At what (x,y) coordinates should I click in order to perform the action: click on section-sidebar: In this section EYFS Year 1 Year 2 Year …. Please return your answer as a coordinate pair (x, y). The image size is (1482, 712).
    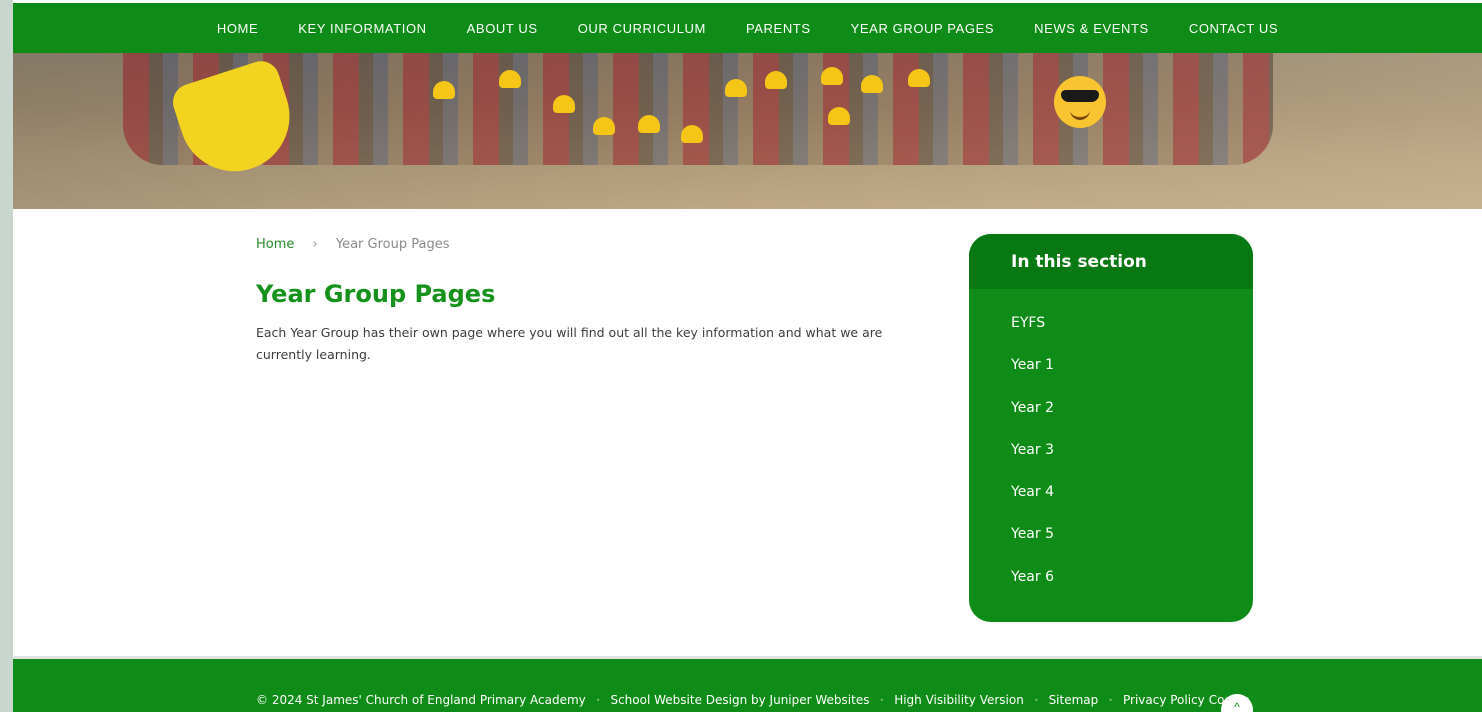
    Looking at the image, I should click on (1111, 428).